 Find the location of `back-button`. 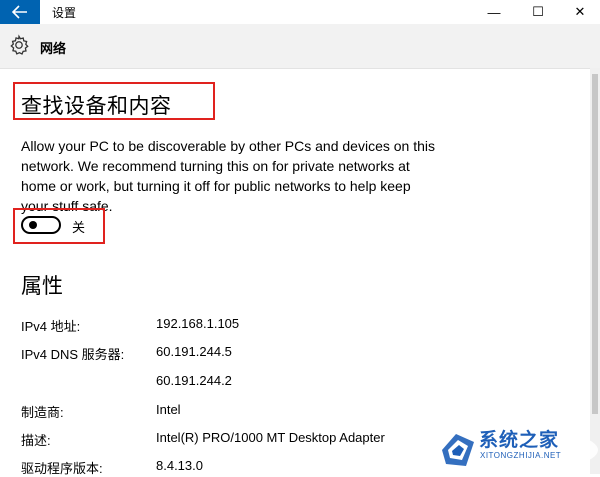

back-button is located at coordinates (20, 12).